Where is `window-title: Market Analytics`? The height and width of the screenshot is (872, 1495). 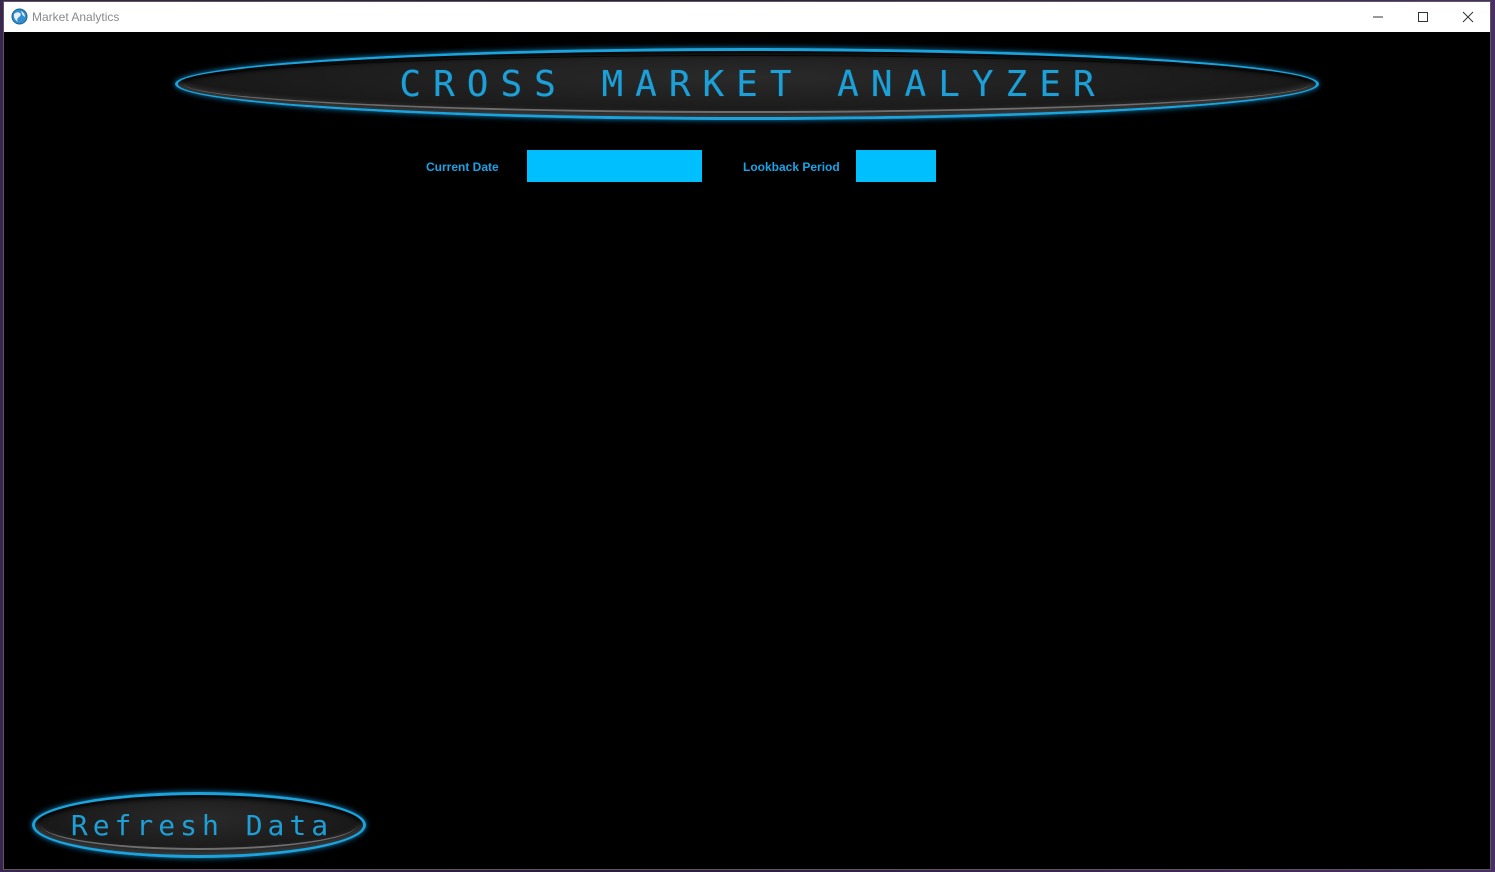 window-title: Market Analytics is located at coordinates (76, 17).